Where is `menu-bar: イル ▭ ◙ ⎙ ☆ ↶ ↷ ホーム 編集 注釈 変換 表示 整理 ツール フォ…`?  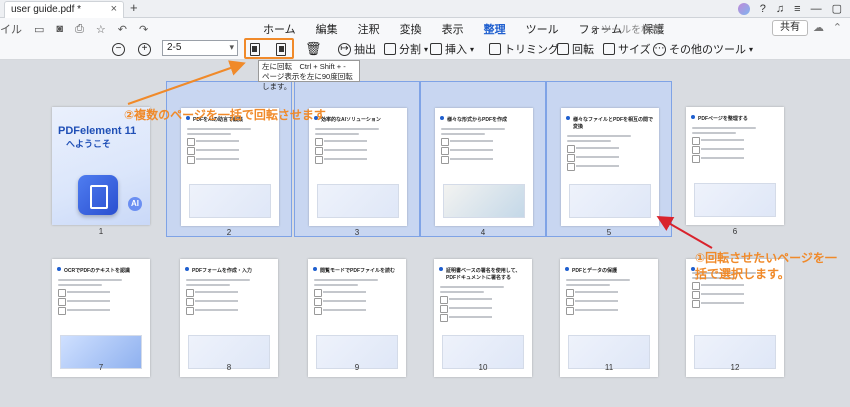 menu-bar: イル ▭ ◙ ⎙ ☆ ↶ ↷ ホーム 編集 注釈 変換 表示 整理 ツール フォ… is located at coordinates (425, 29).